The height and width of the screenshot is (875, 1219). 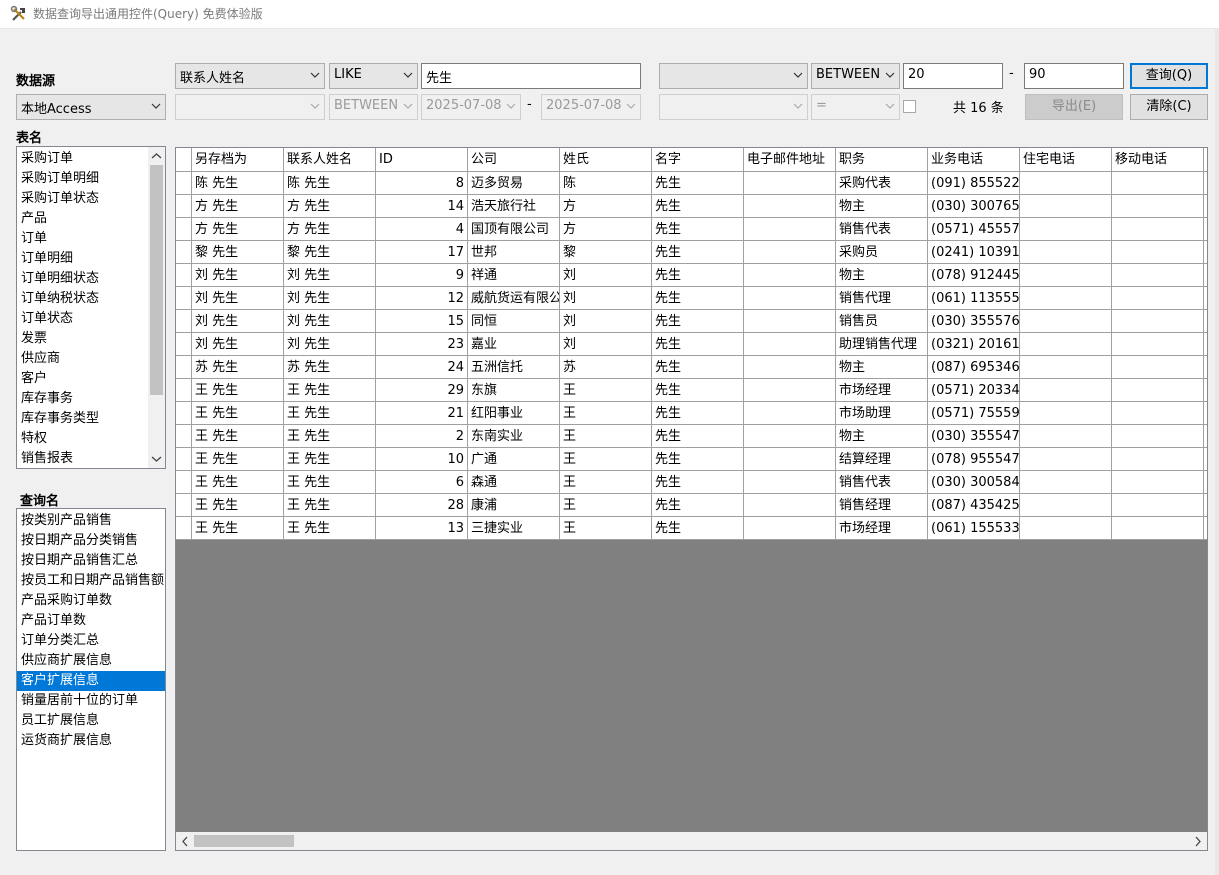 What do you see at coordinates (156, 156) in the screenshot?
I see `chevron-up-icon` at bounding box center [156, 156].